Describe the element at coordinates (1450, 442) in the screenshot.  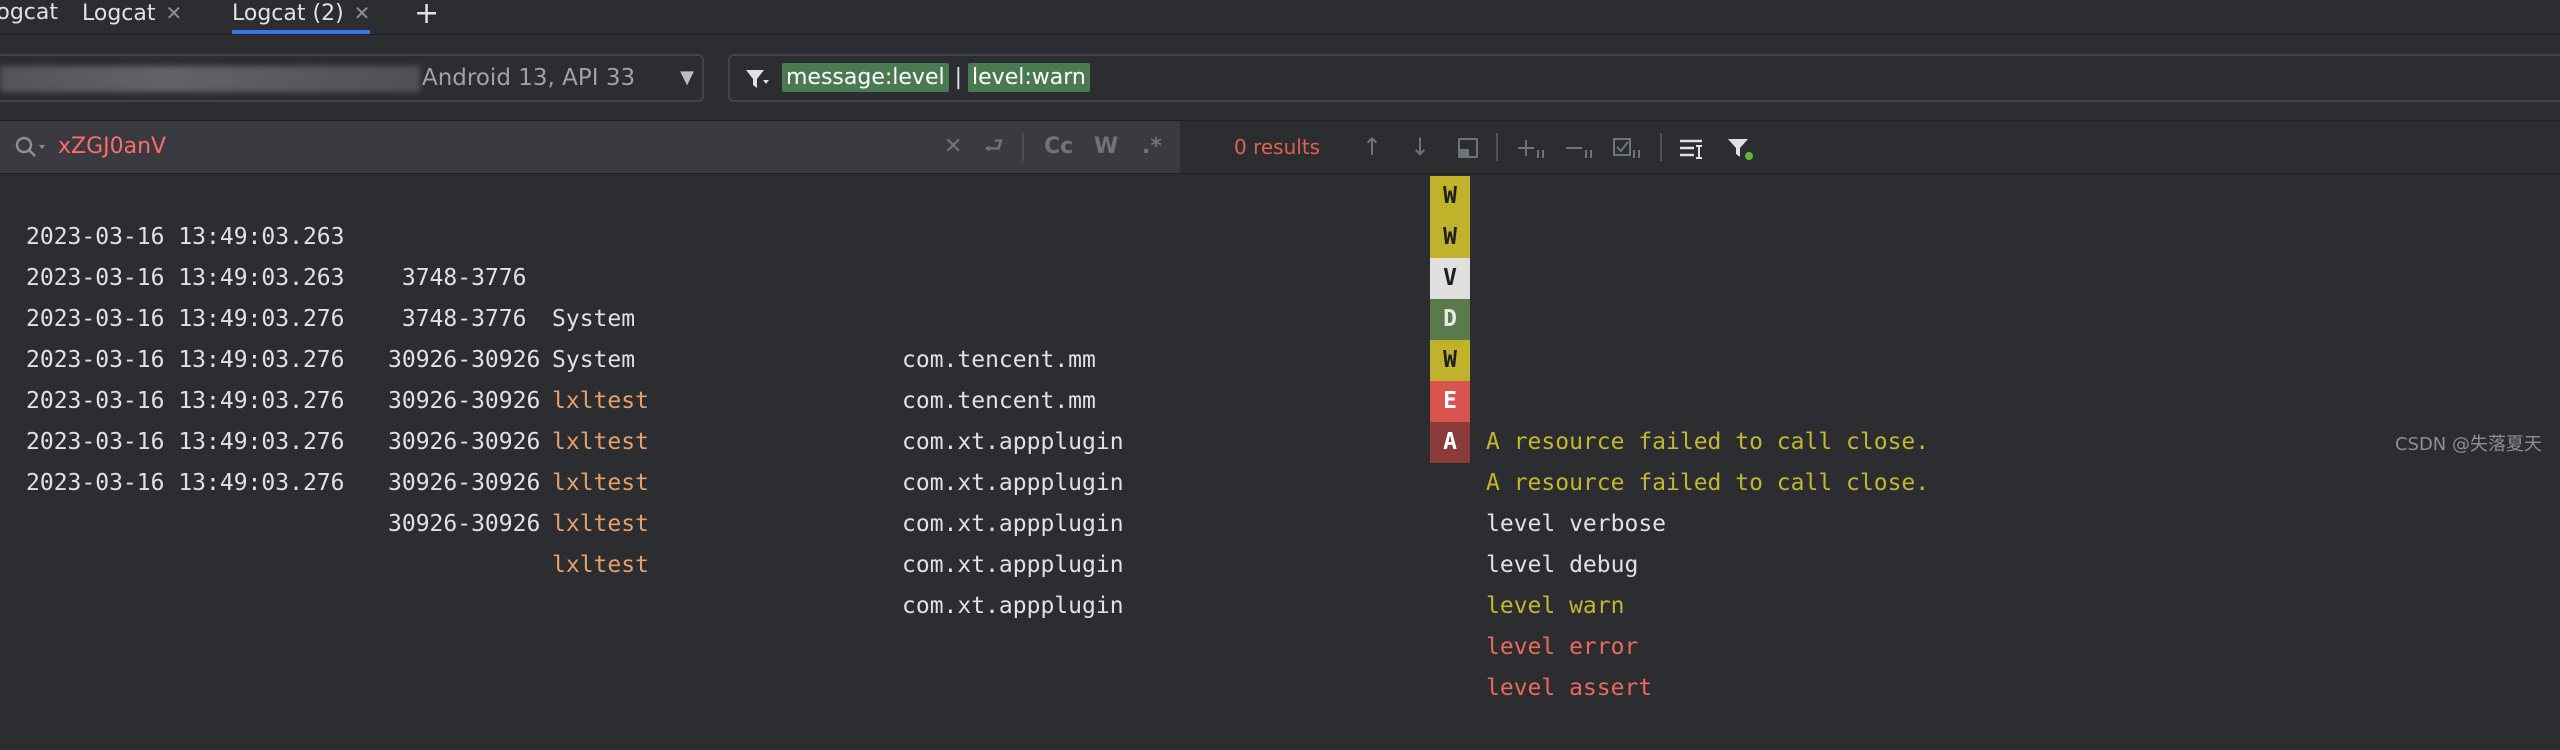
I see `log-level-badge: A` at that location.